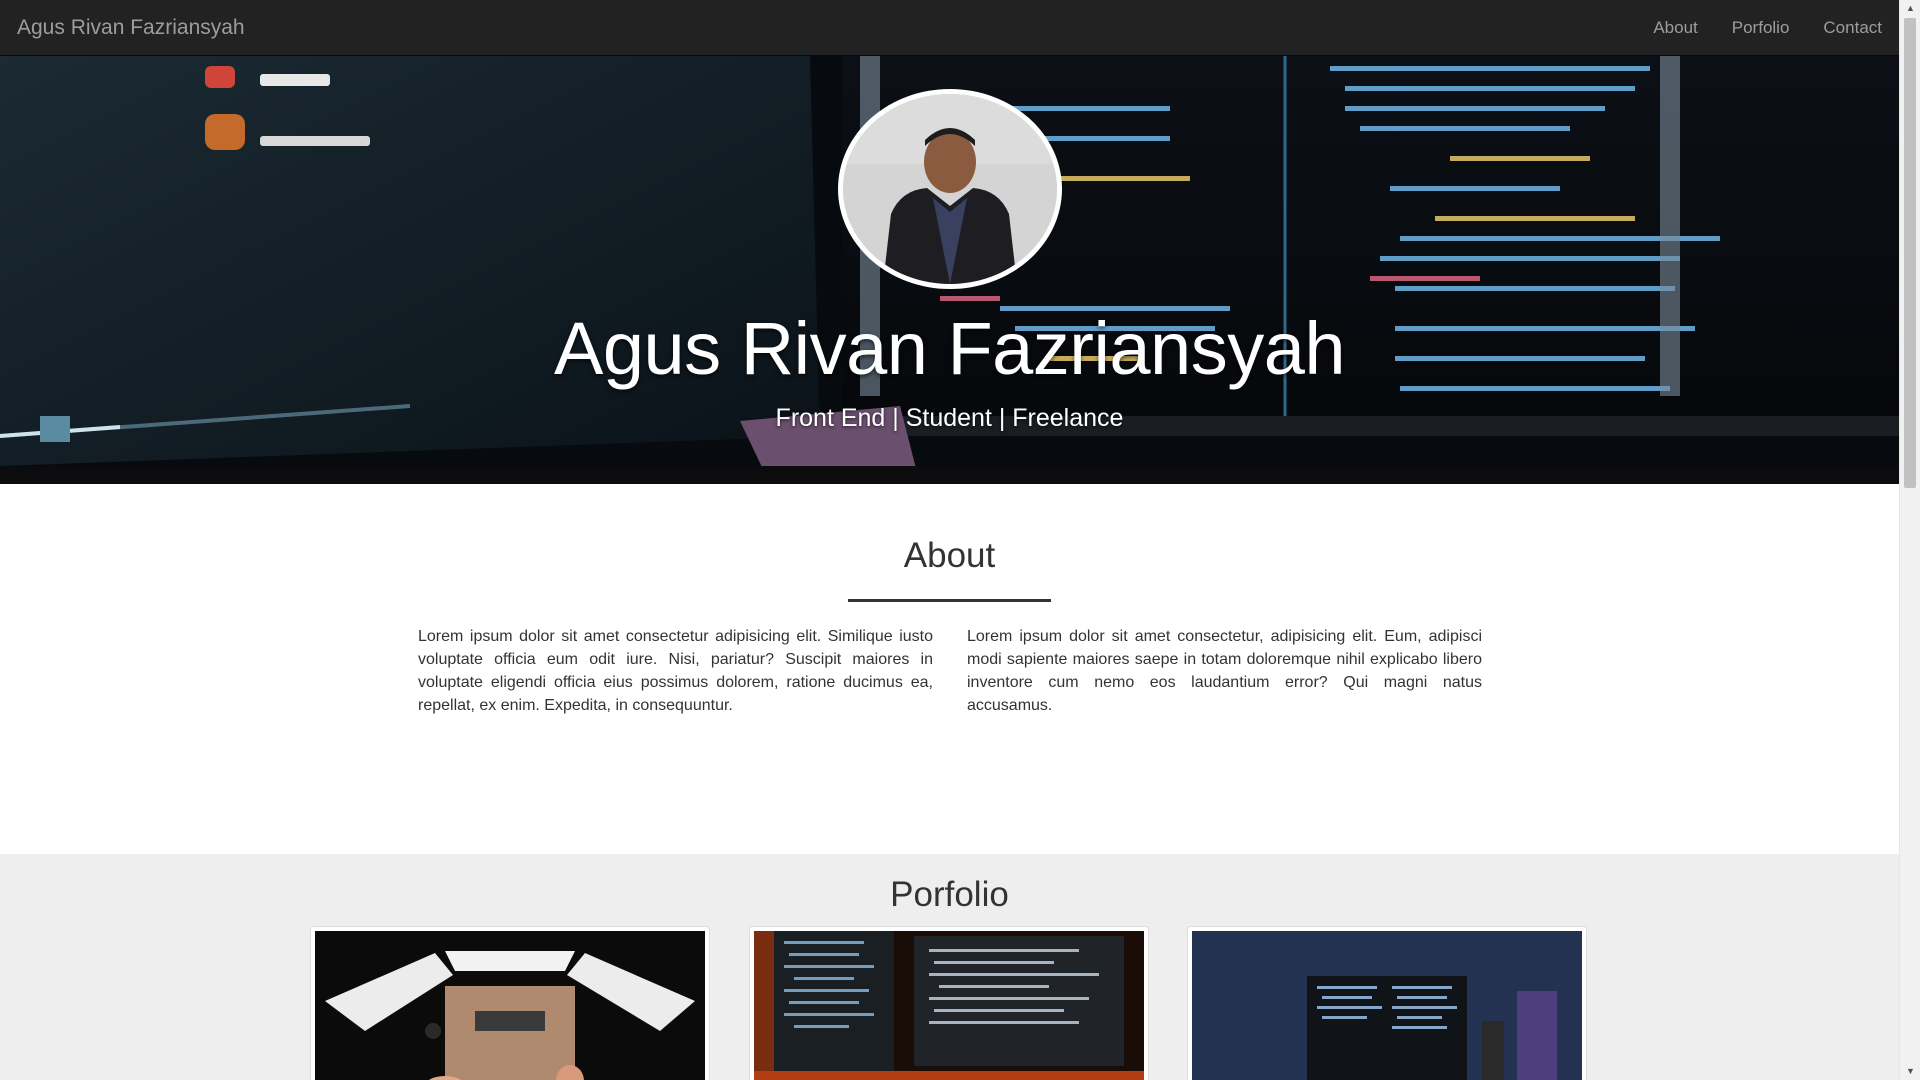 The width and height of the screenshot is (1920, 1080). I want to click on scroll-up-arrow-icon: ▲, so click(1910, 8).